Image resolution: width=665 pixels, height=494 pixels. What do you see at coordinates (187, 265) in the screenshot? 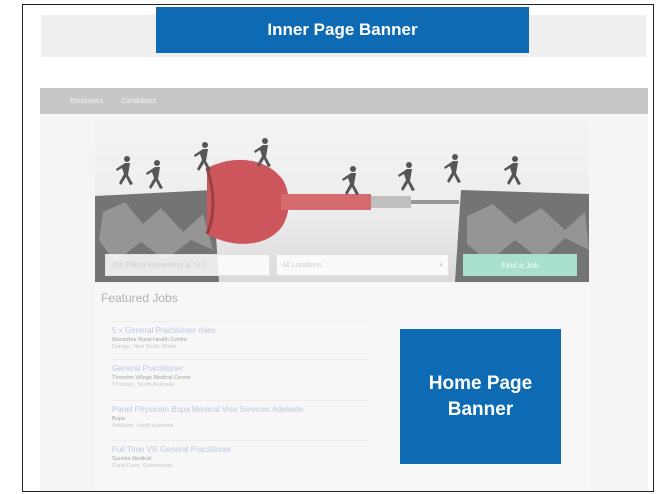
I see `keyword-search-input: Job Title or Keyword (e.g. GP)` at bounding box center [187, 265].